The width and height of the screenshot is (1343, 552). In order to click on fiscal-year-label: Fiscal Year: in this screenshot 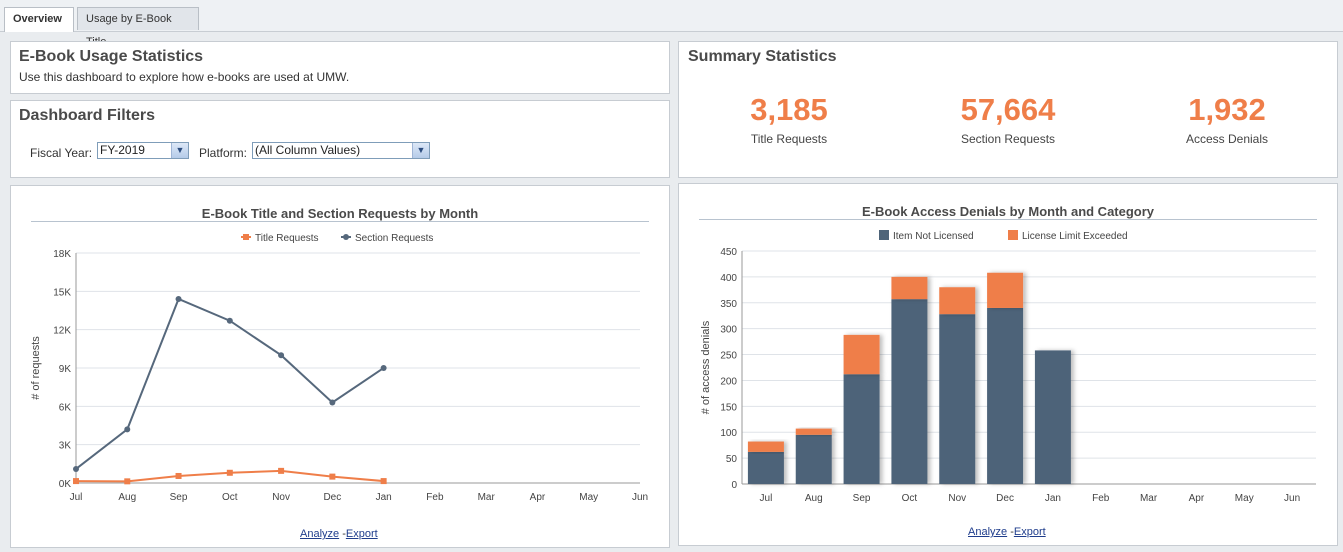, I will do `click(61, 153)`.